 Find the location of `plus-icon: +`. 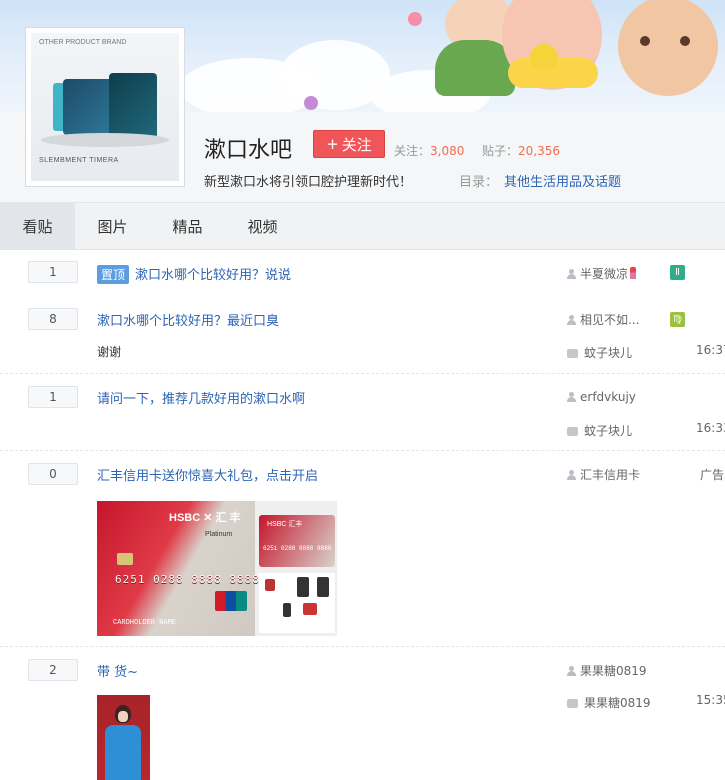

plus-icon: + is located at coordinates (332, 144).